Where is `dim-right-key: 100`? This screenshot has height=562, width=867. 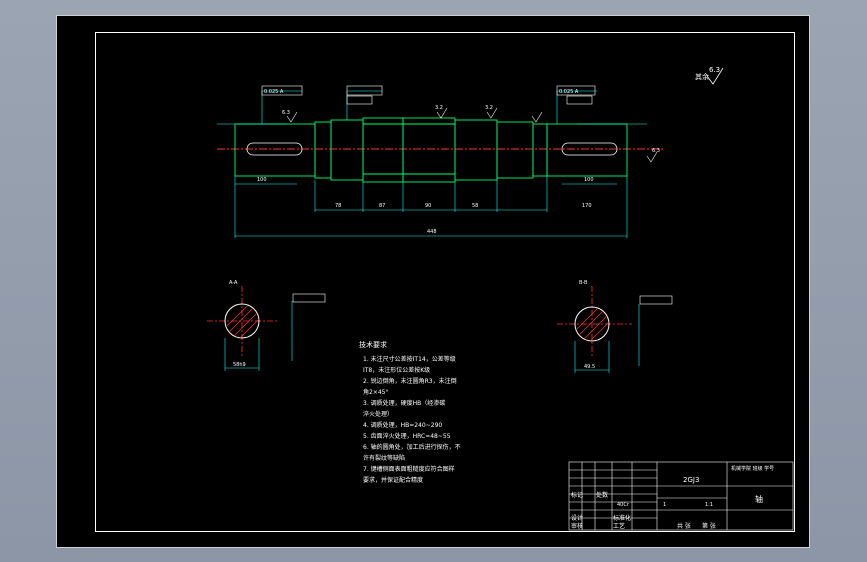
dim-right-key: 100 is located at coordinates (589, 180).